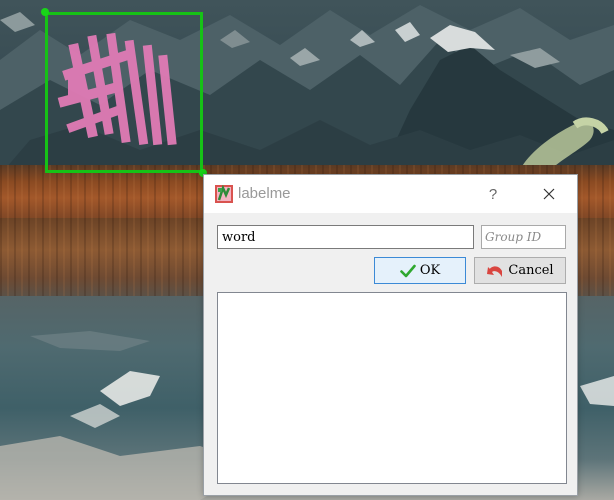 The width and height of the screenshot is (614, 500). What do you see at coordinates (117, 89) in the screenshot?
I see `annotated-text-region` at bounding box center [117, 89].